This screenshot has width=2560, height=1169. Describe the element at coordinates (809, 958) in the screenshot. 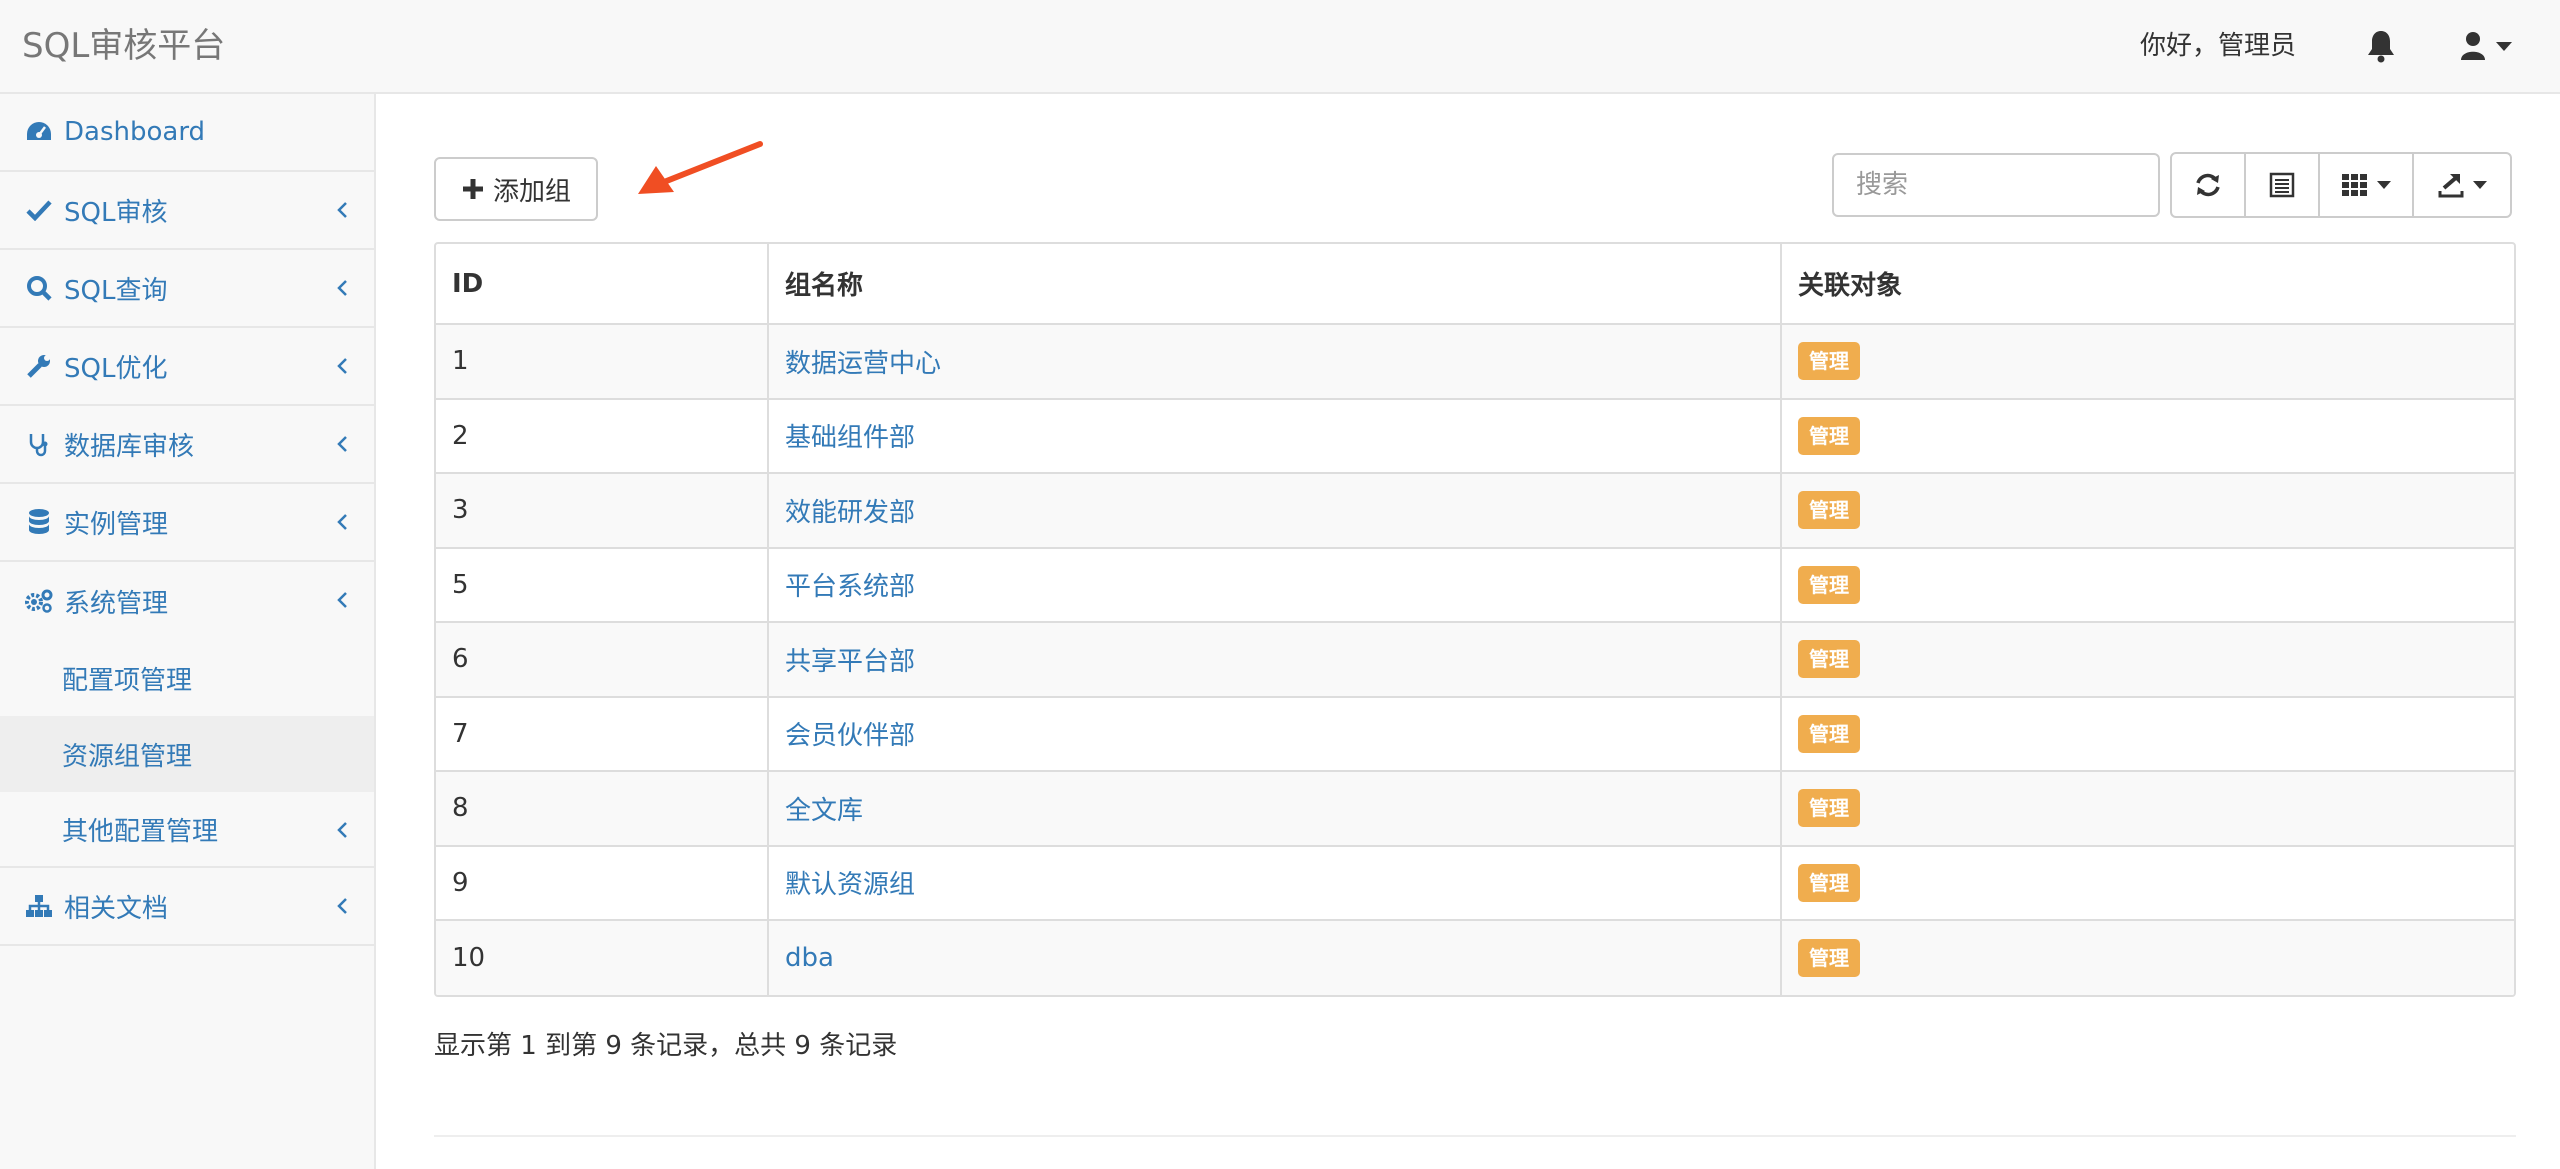

I see `group-name-link: dba` at that location.